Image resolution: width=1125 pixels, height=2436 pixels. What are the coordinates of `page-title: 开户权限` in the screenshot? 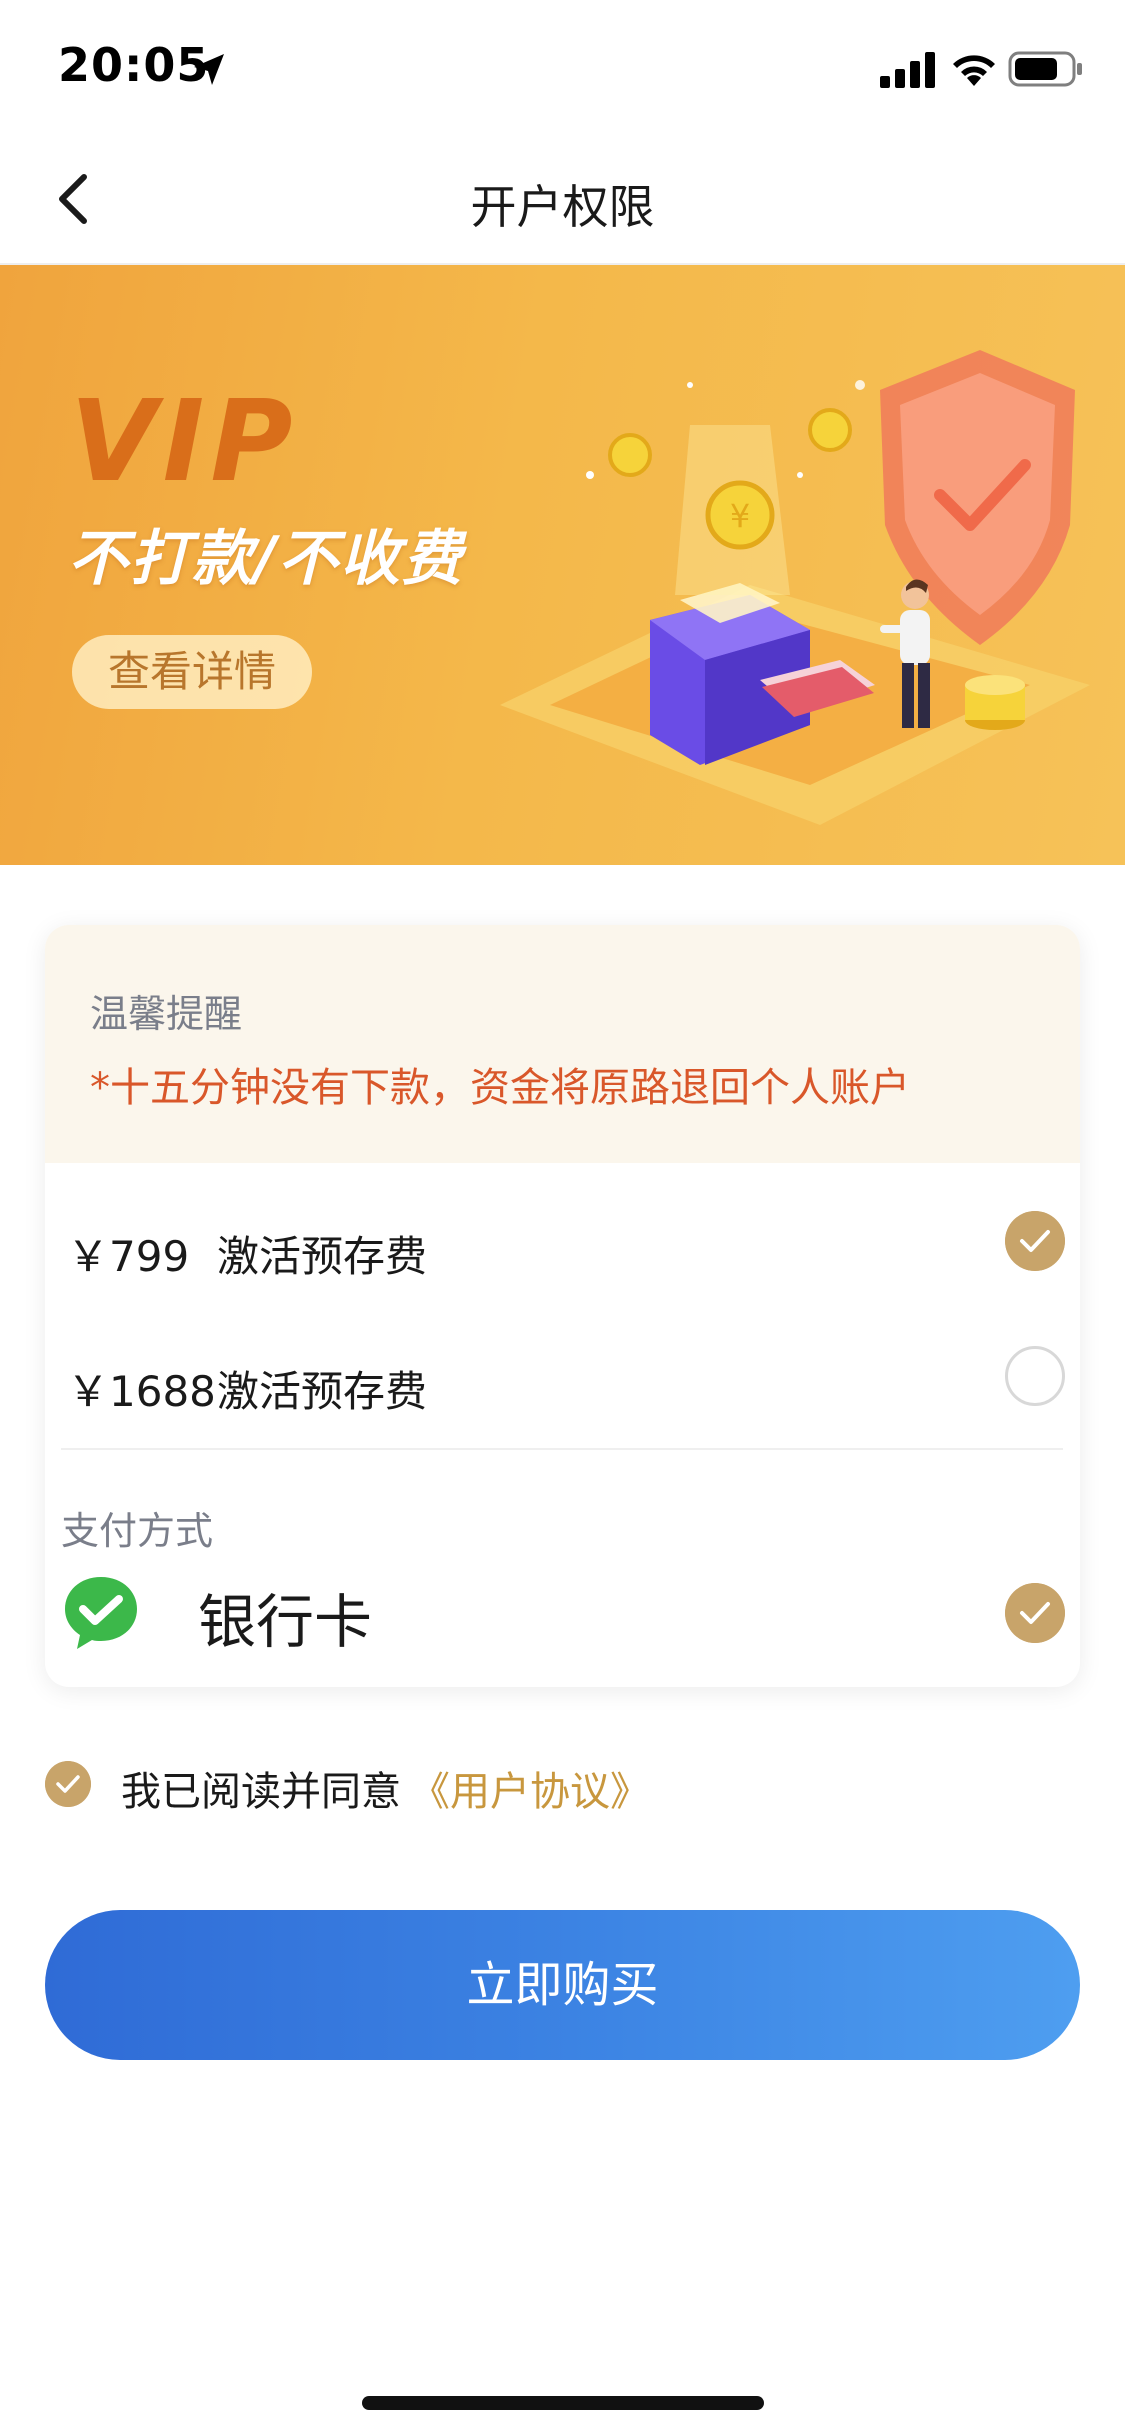 It's located at (562, 207).